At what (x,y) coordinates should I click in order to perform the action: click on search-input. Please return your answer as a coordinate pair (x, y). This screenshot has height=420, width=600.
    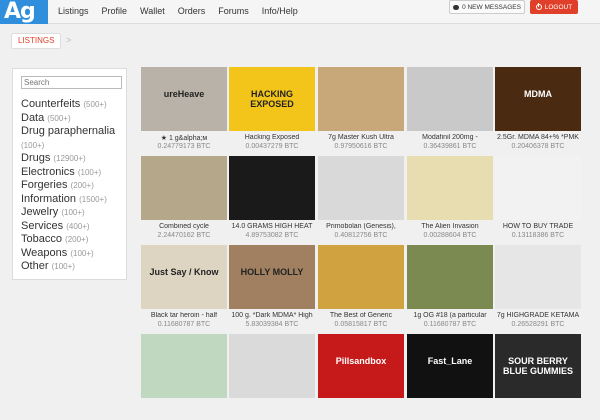
    Looking at the image, I should click on (71, 82).